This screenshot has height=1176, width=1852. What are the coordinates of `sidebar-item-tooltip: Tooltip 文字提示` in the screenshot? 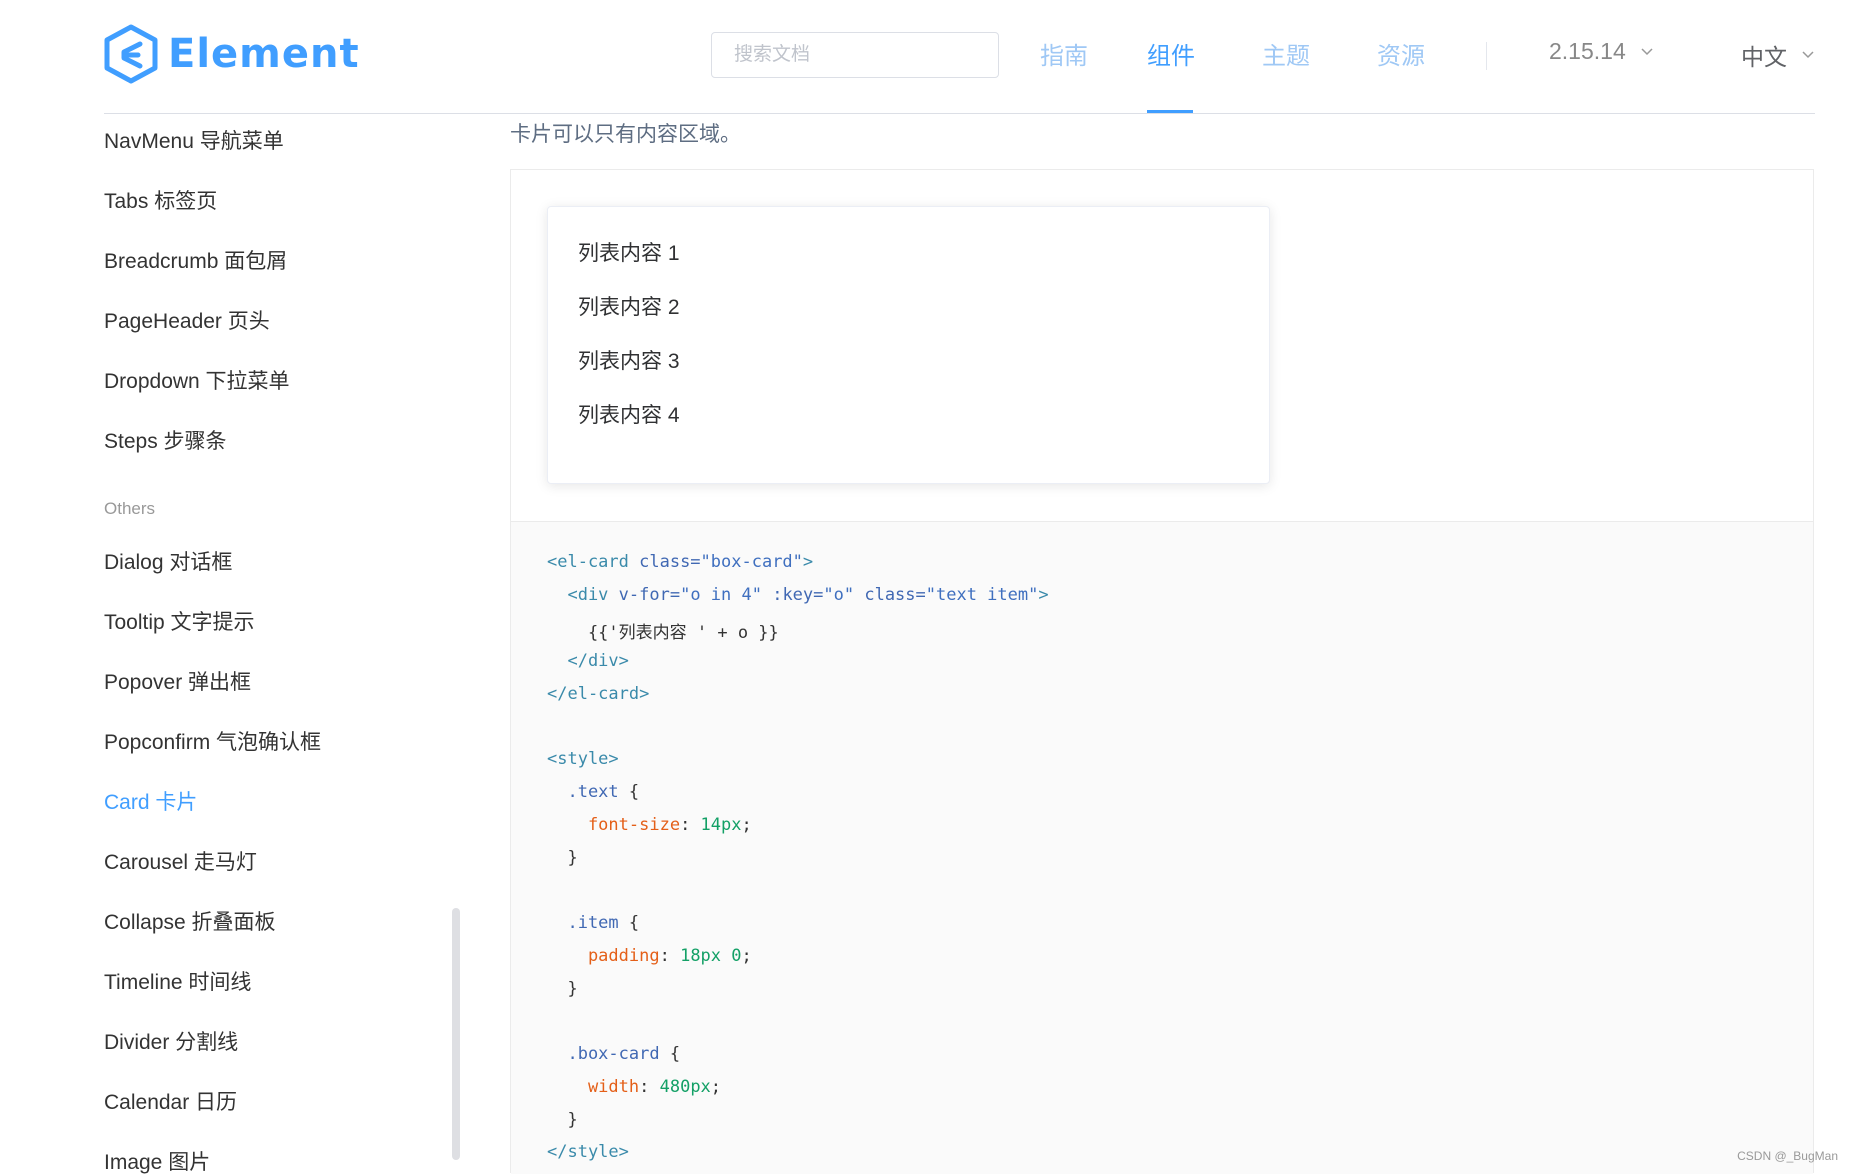 It's located at (179, 621).